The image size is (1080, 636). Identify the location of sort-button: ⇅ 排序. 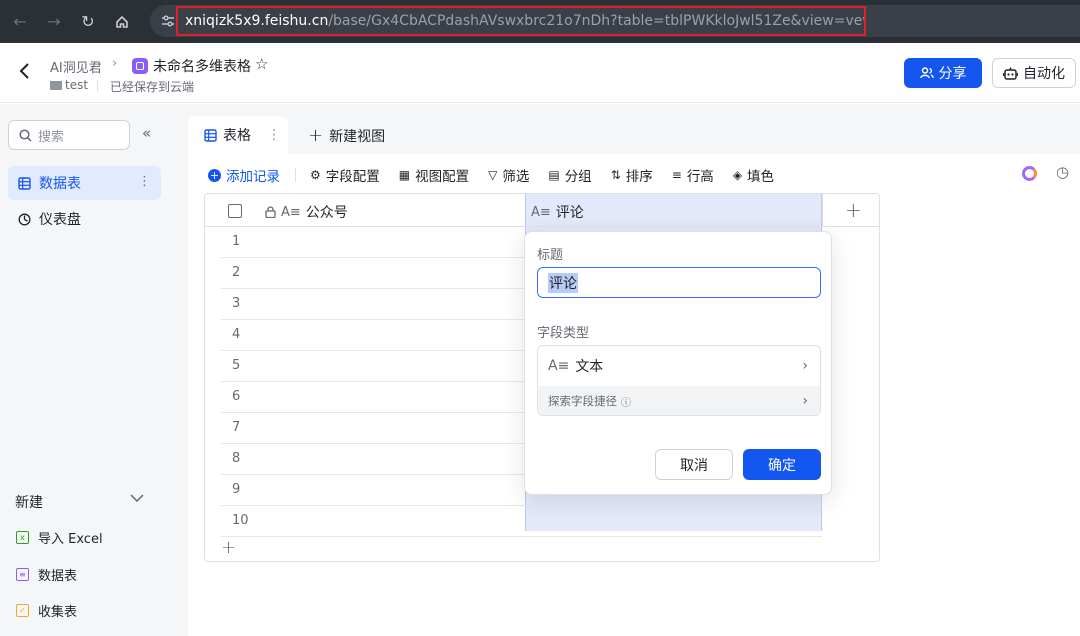
(632, 175).